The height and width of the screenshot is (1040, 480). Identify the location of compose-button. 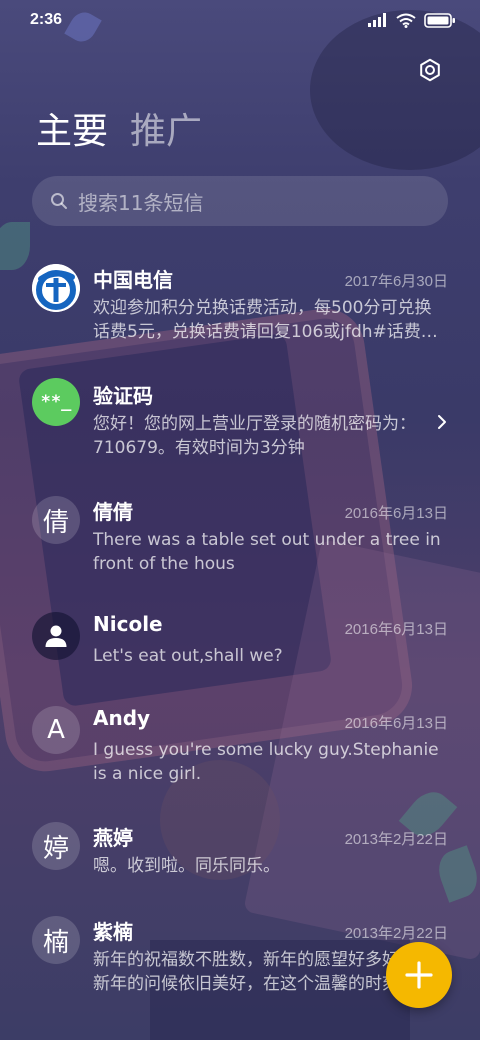
(419, 975).